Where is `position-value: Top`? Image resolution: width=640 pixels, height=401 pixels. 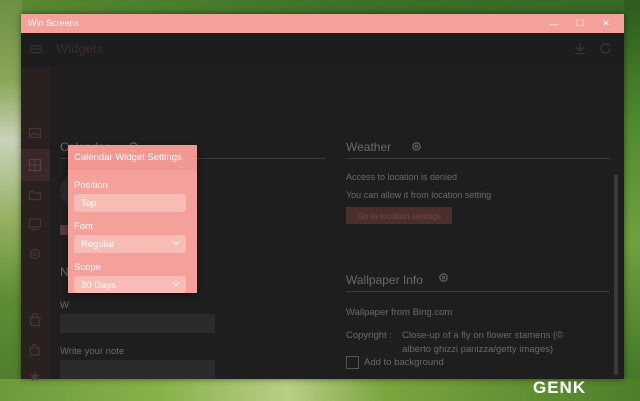 position-value: Top is located at coordinates (89, 203).